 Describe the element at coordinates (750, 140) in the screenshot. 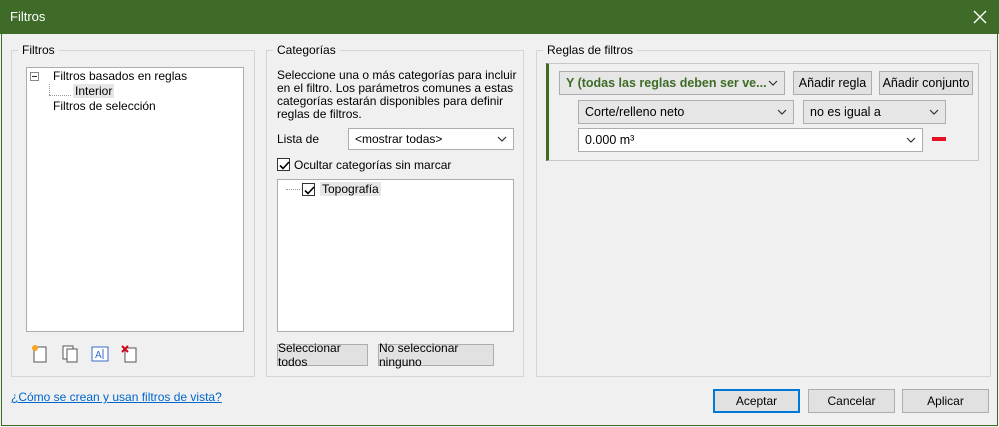

I see `value-combobox: 0.000 m³` at that location.